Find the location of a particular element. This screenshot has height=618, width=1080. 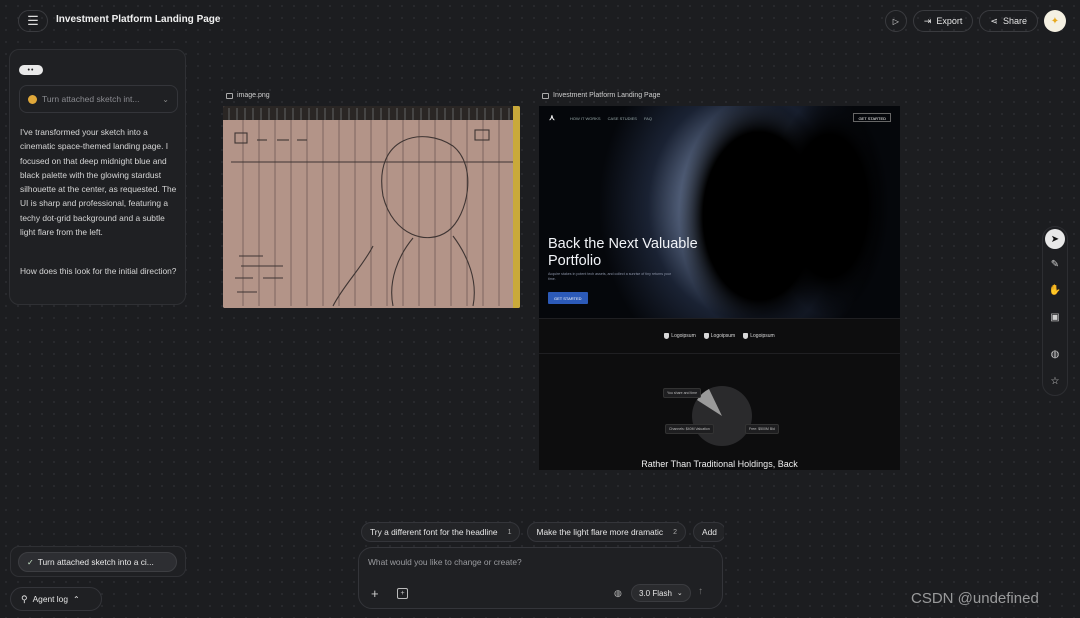

share-icon: ⋖ is located at coordinates (994, 20).